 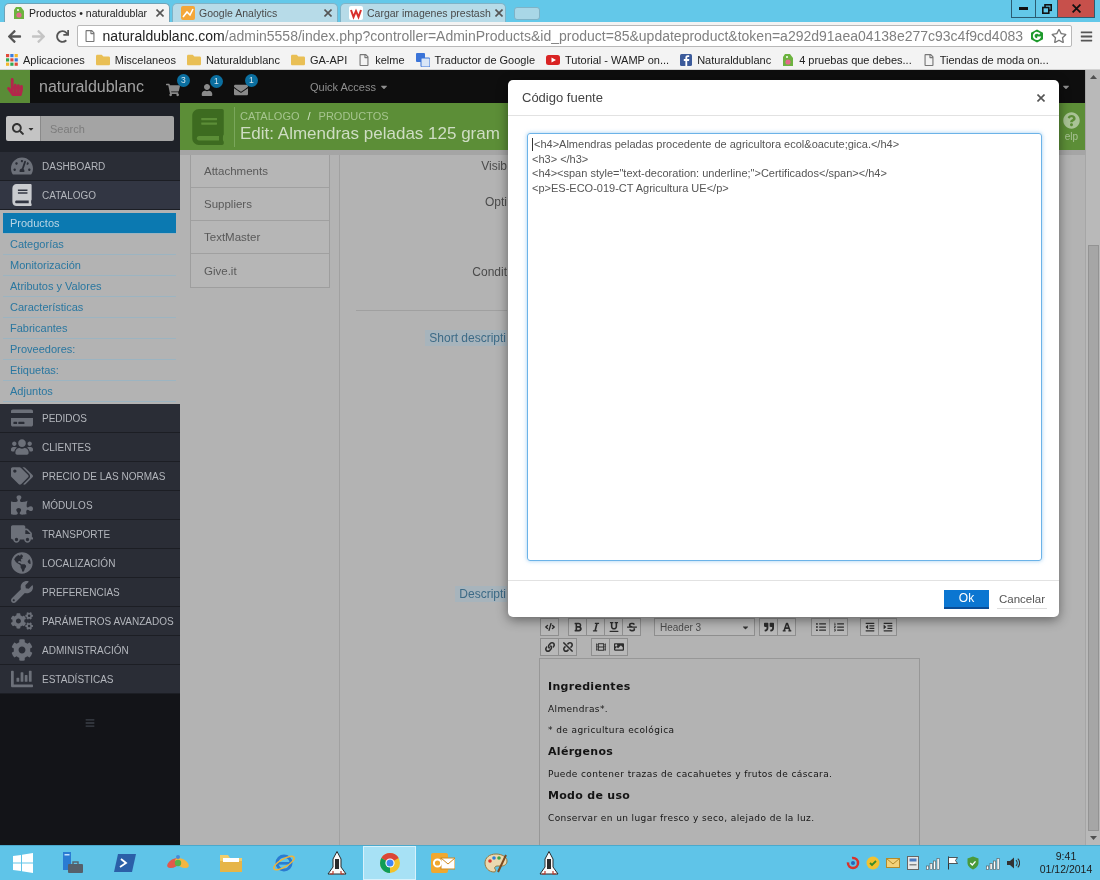 What do you see at coordinates (966, 599) in the screenshot?
I see `ok-button: Ok` at bounding box center [966, 599].